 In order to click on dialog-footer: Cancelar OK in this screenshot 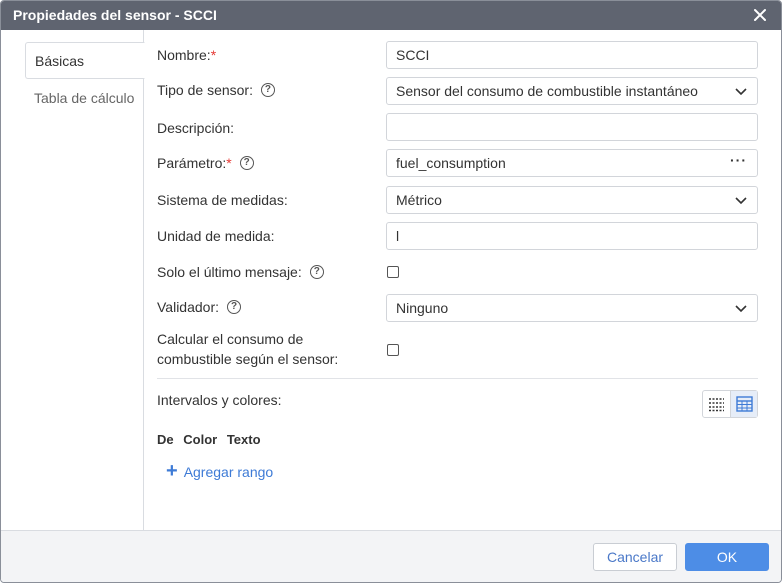, I will do `click(391, 556)`.